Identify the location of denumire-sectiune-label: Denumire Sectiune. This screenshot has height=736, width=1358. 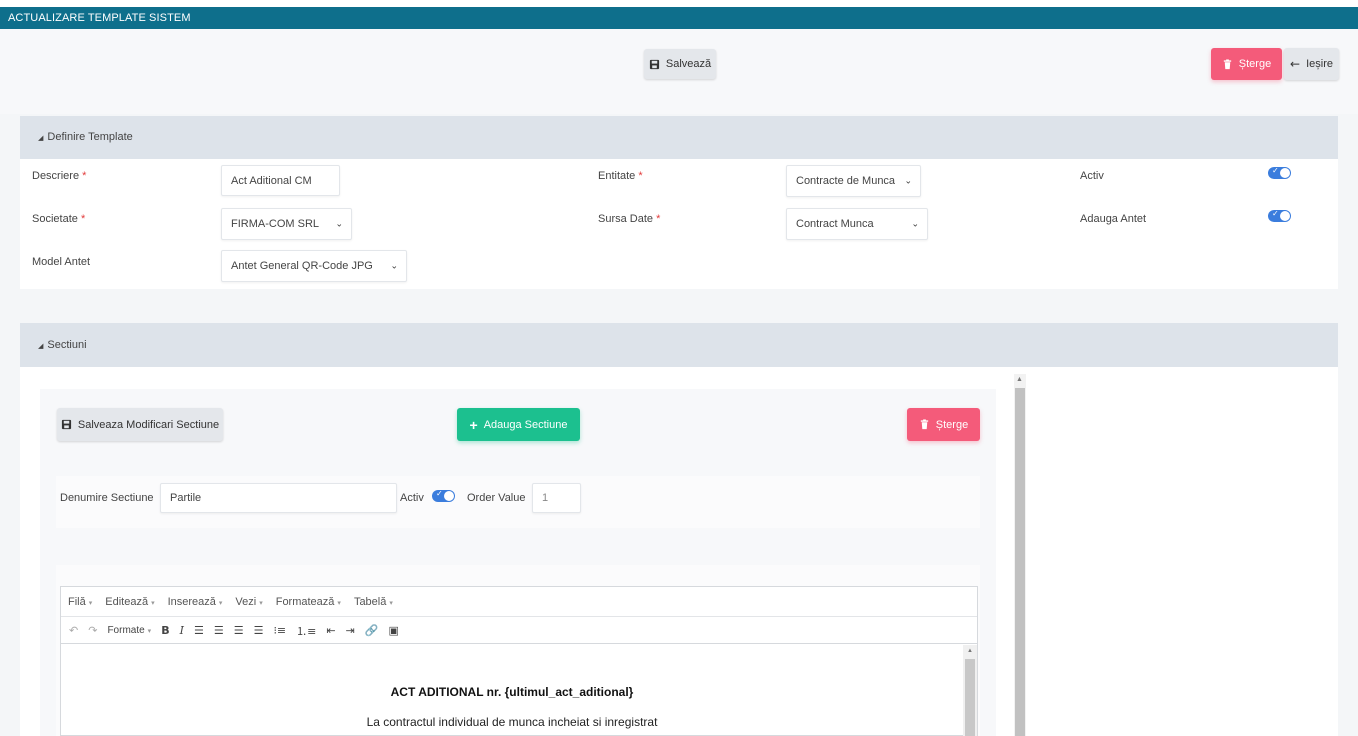
(107, 498).